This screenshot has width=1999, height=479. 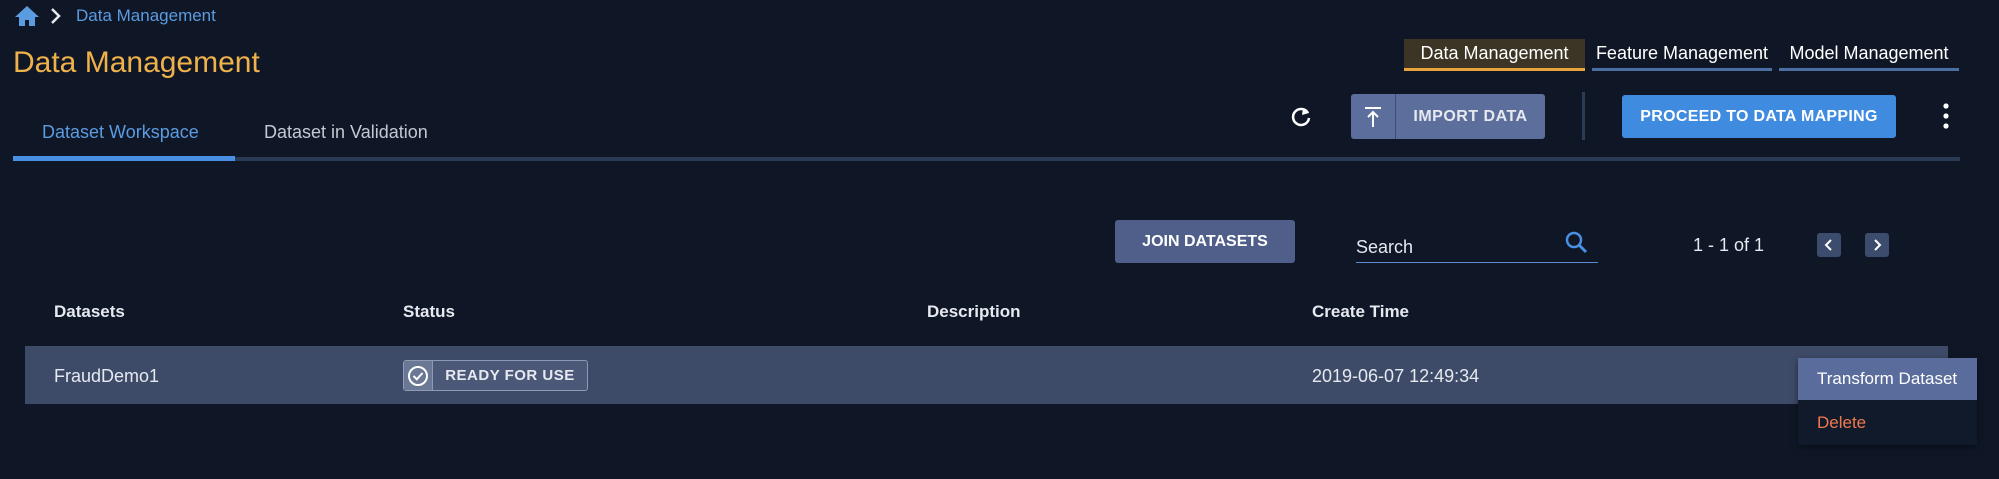 I want to click on import-data-label: IMPORT DATA, so click(x=1470, y=116).